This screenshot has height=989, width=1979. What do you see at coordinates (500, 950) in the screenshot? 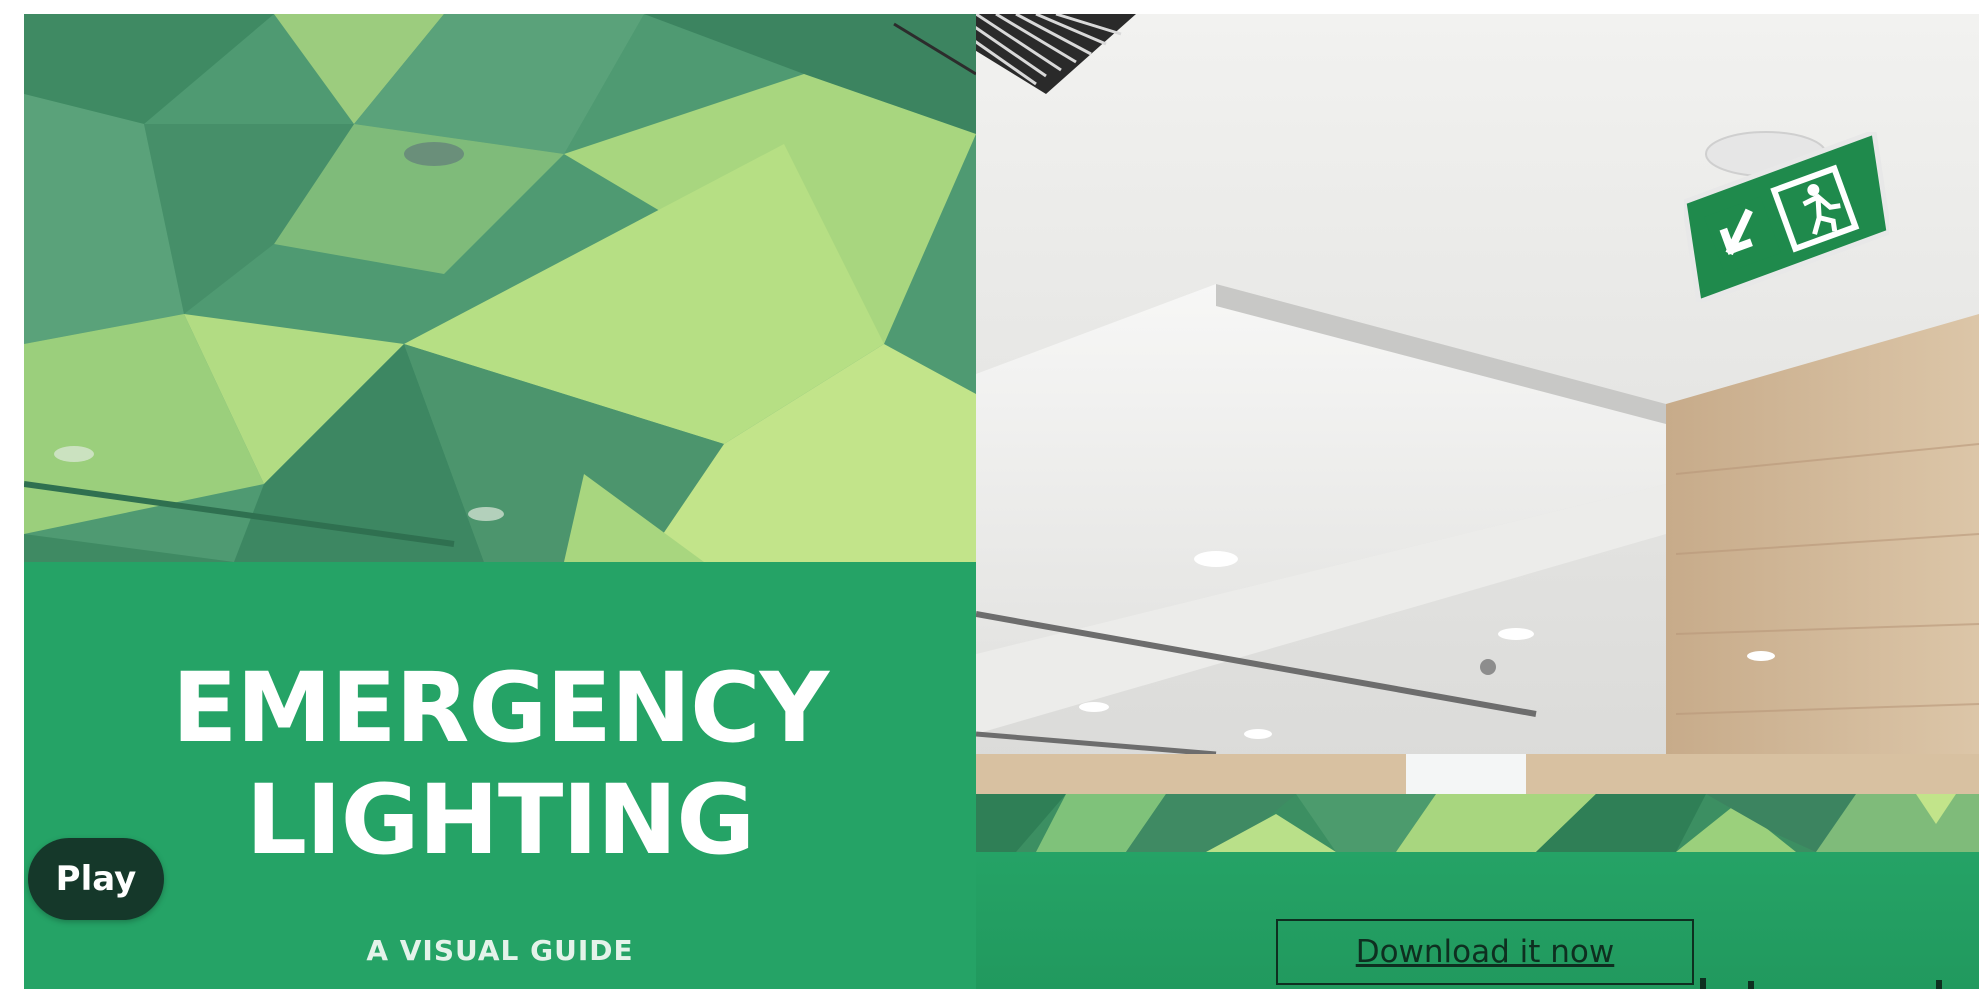
I see `cover-subtitle: A VISUAL GUIDE` at bounding box center [500, 950].